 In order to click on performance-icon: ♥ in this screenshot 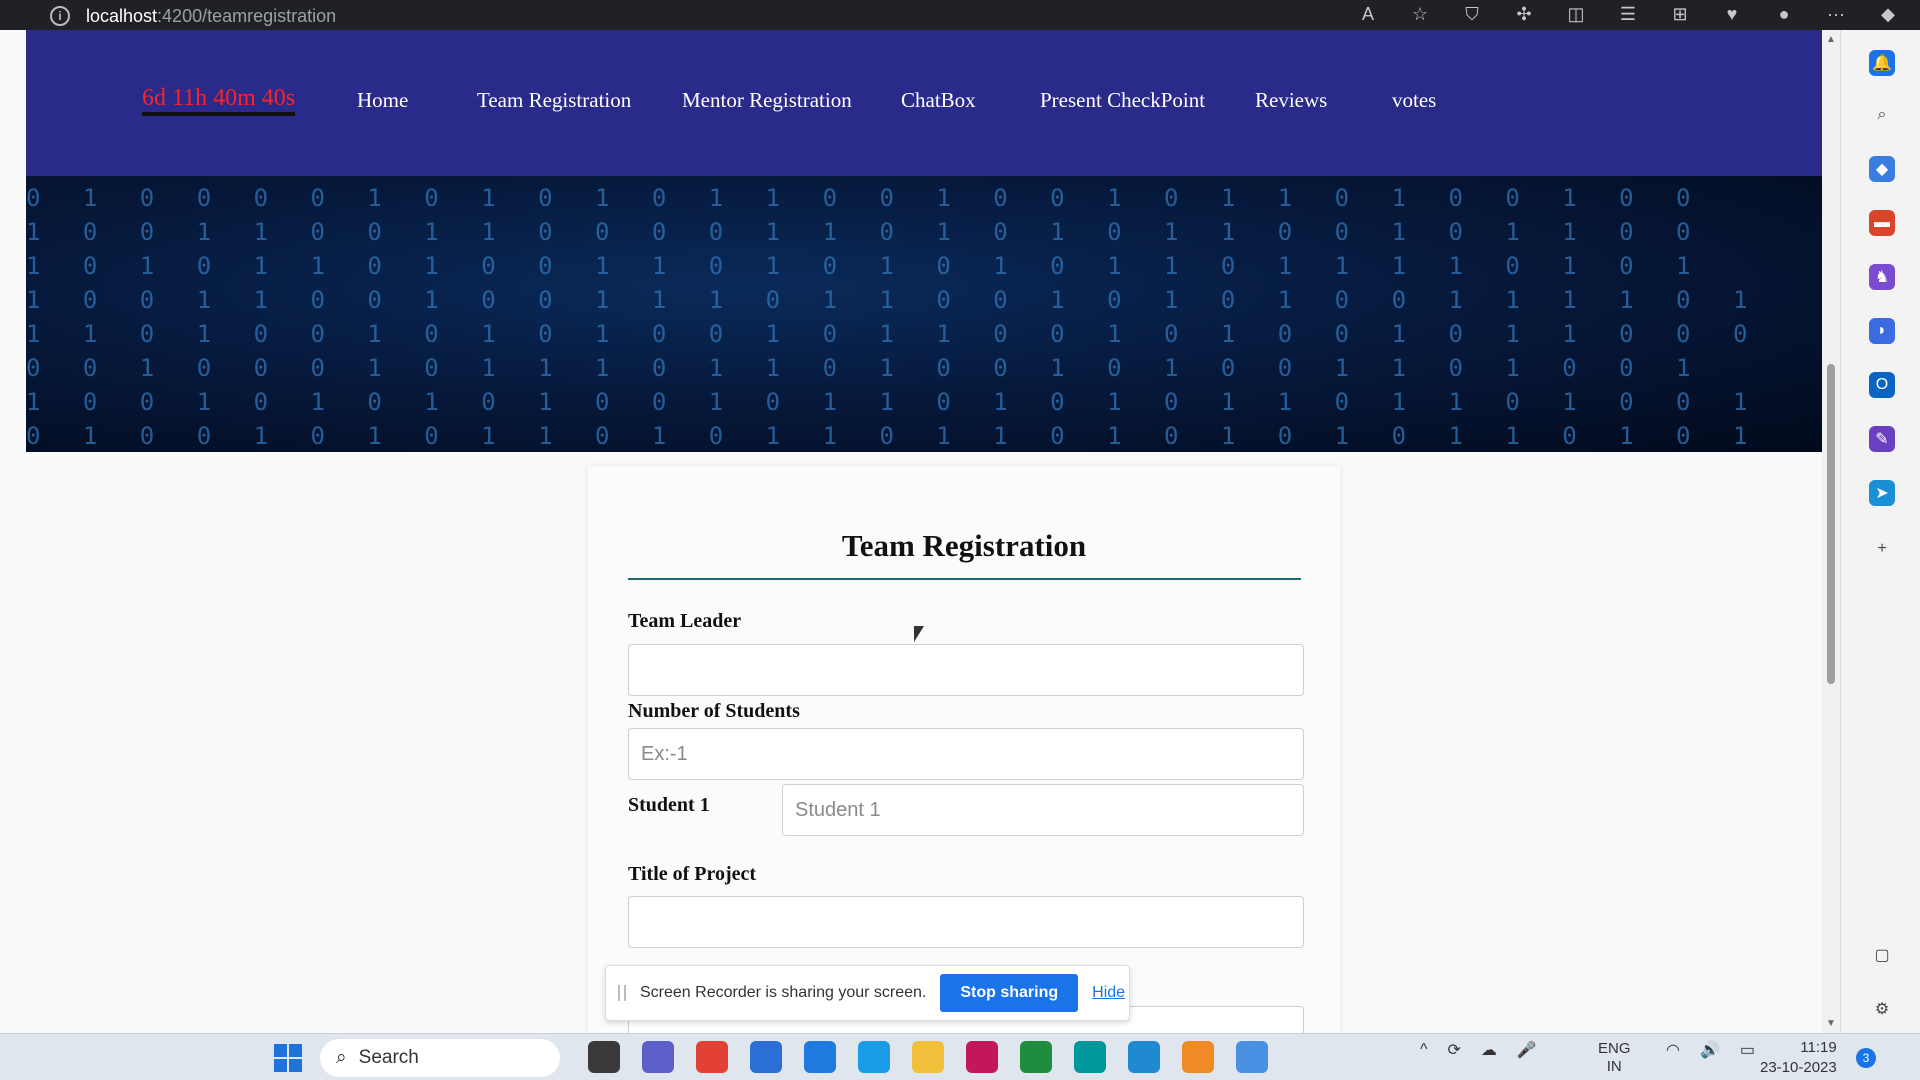, I will do `click(1732, 14)`.